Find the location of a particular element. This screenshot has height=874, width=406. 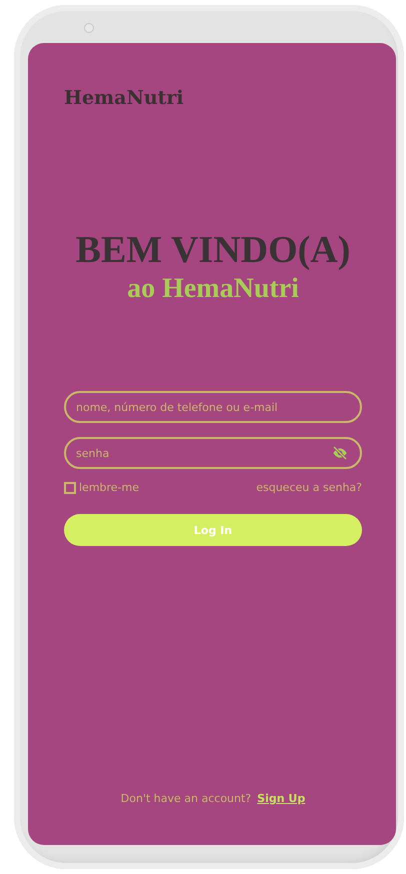

camera-icon is located at coordinates (89, 28).